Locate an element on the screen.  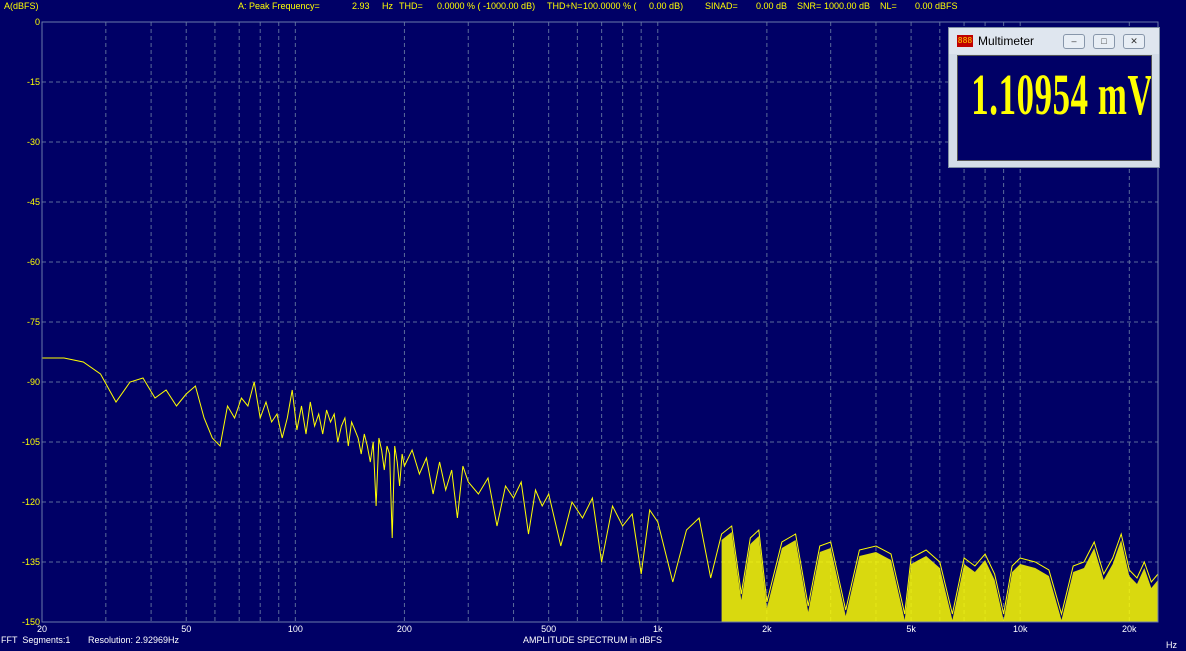
multimeter-reading: 1.10954 mV is located at coordinates (1061, 94).